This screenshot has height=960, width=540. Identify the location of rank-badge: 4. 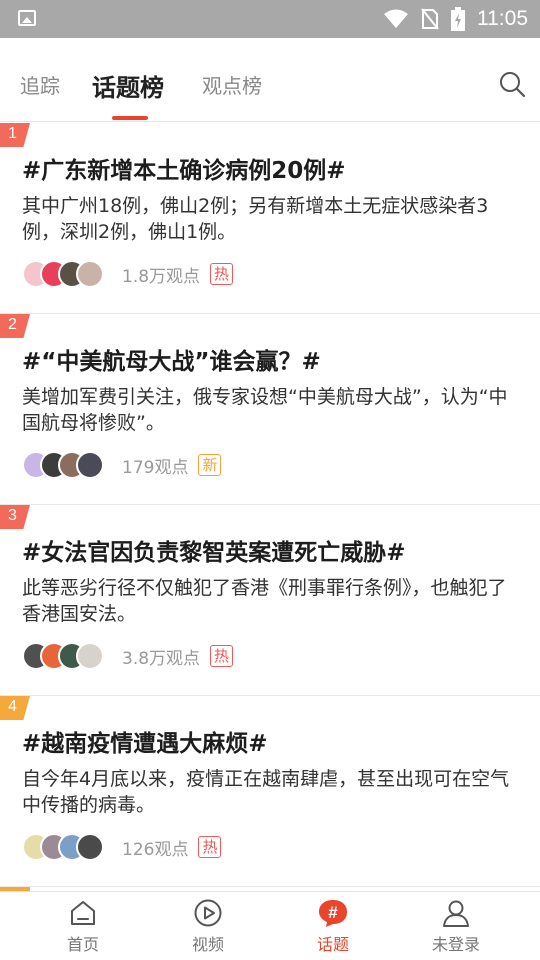
(15, 708).